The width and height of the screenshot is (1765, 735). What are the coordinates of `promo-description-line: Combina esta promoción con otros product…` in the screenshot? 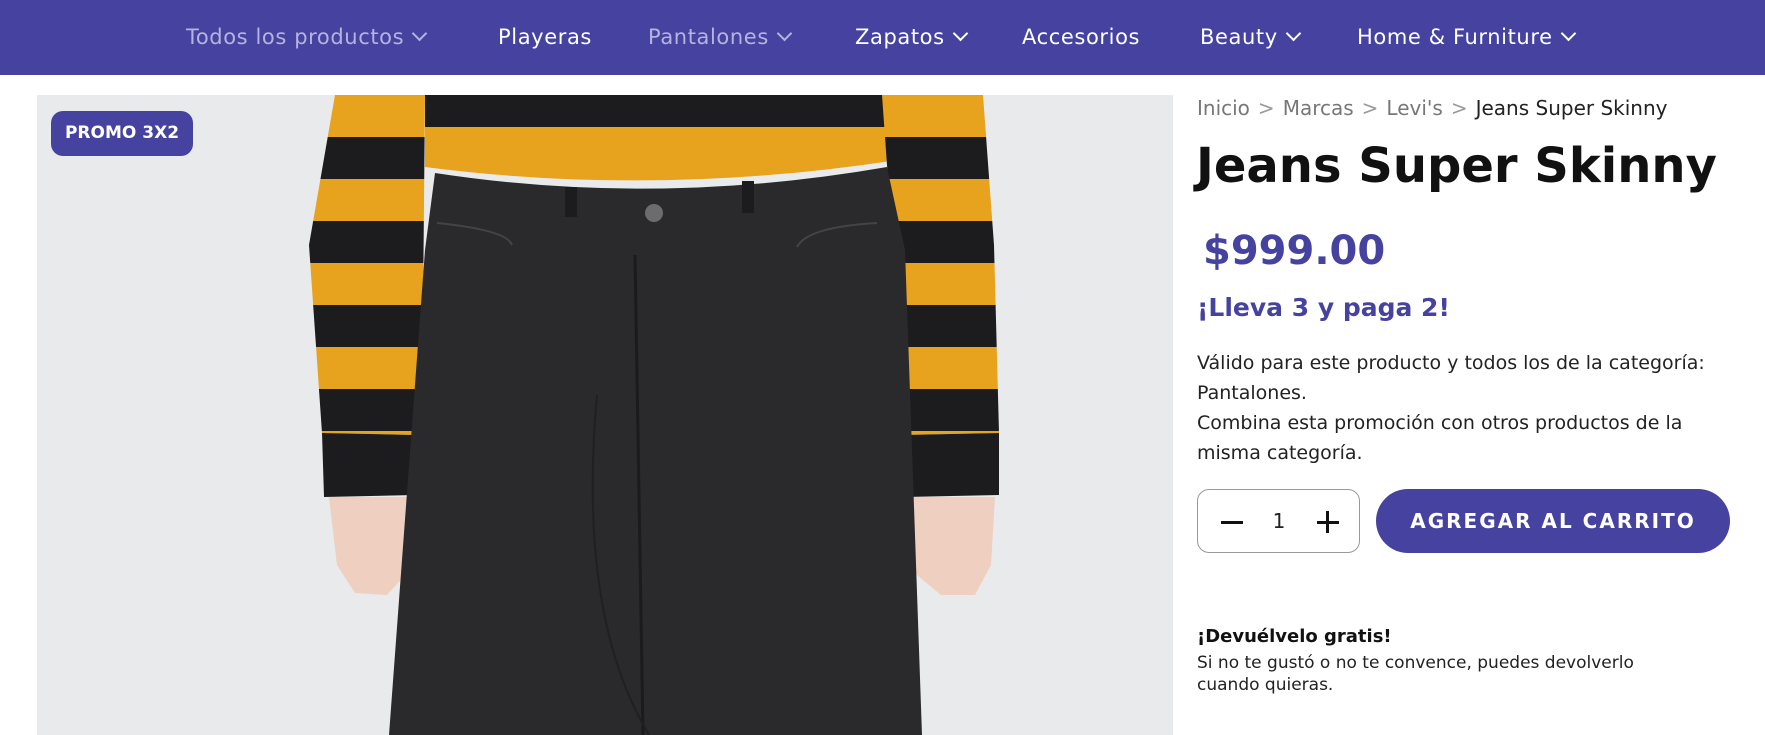 It's located at (1440, 438).